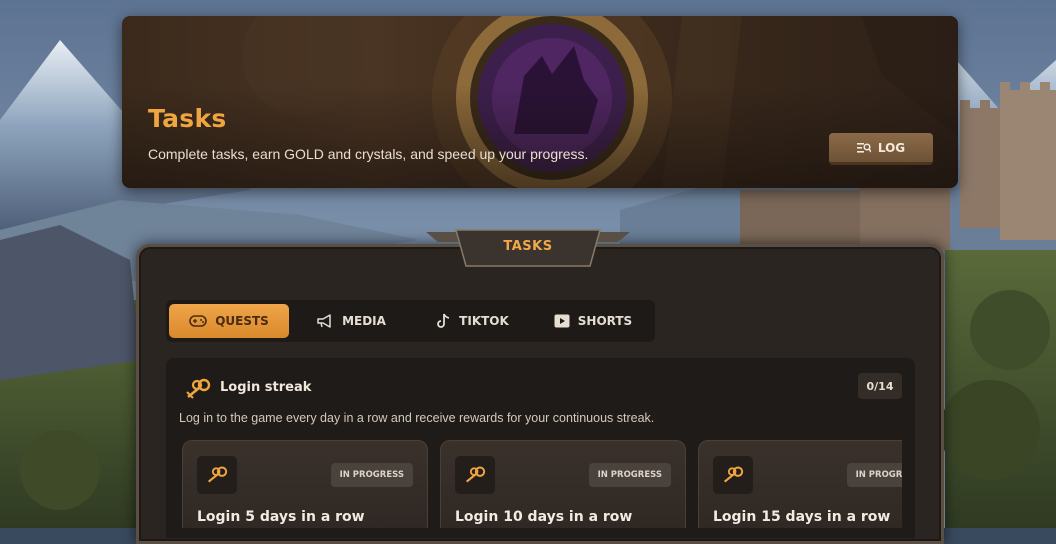  Describe the element at coordinates (562, 321) in the screenshot. I see `play-icon` at that location.